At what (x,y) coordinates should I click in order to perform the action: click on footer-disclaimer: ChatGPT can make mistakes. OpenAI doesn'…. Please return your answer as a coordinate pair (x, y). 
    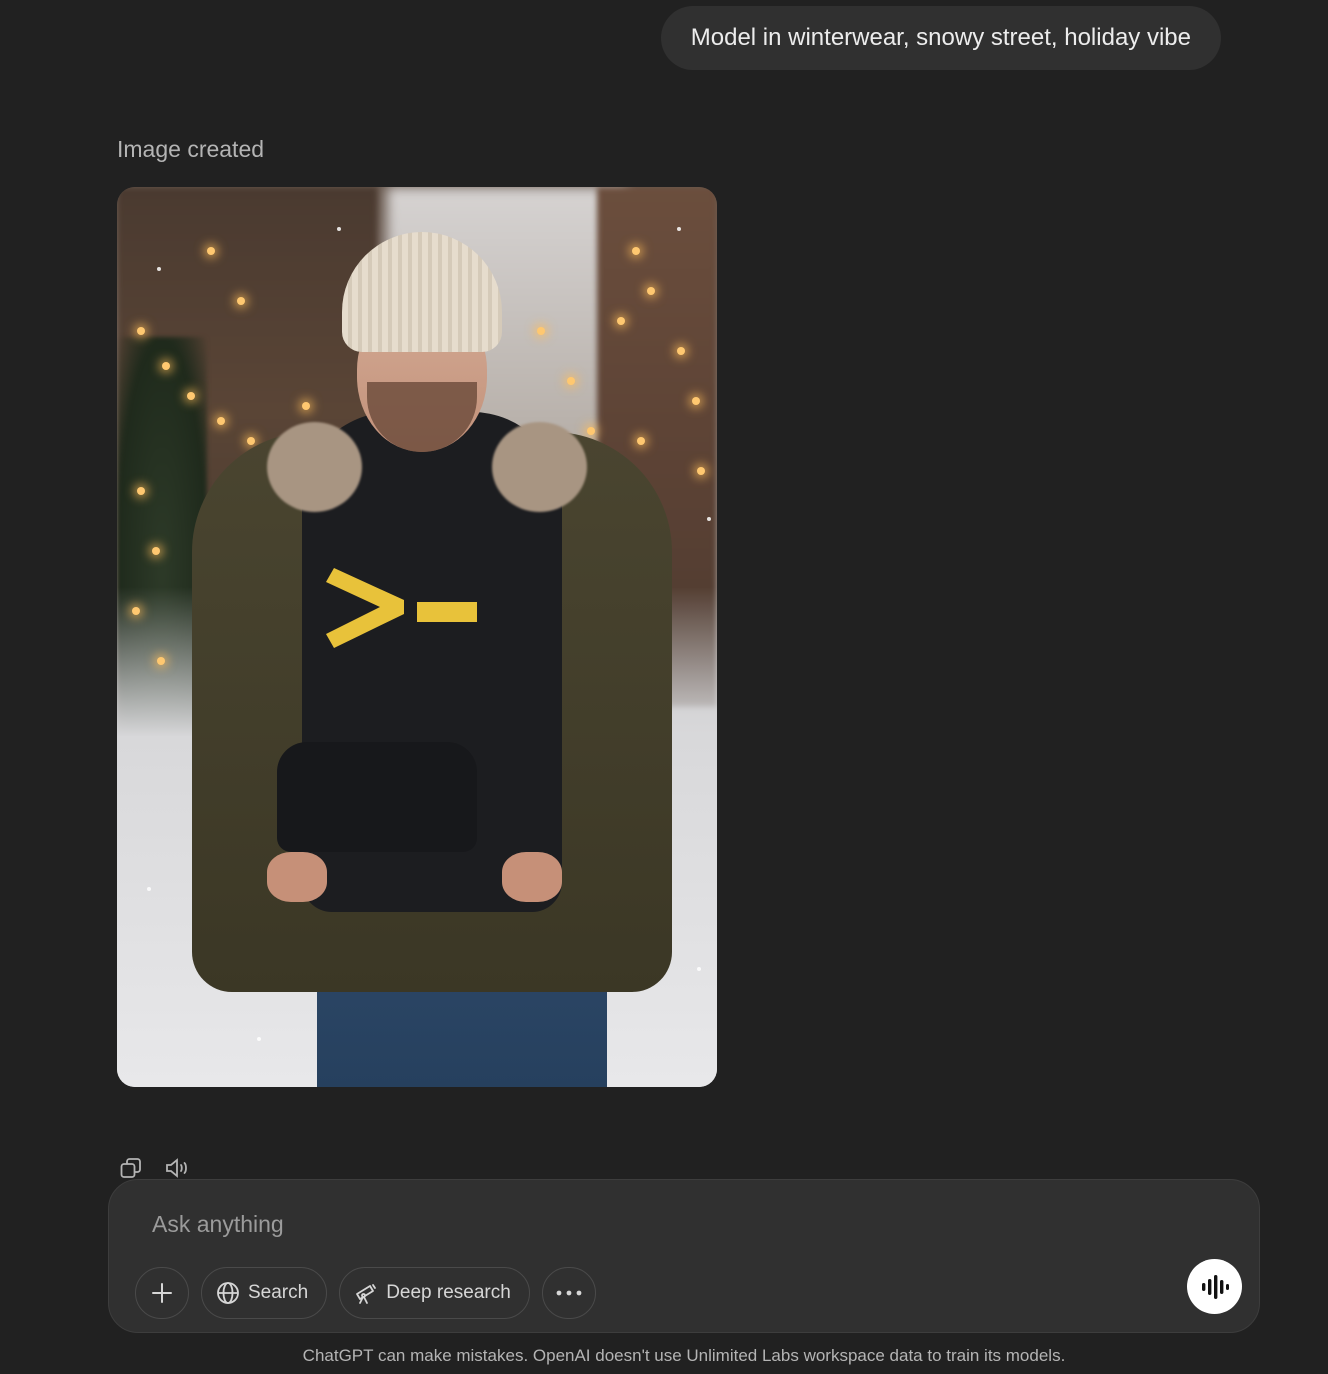
    Looking at the image, I should click on (684, 1355).